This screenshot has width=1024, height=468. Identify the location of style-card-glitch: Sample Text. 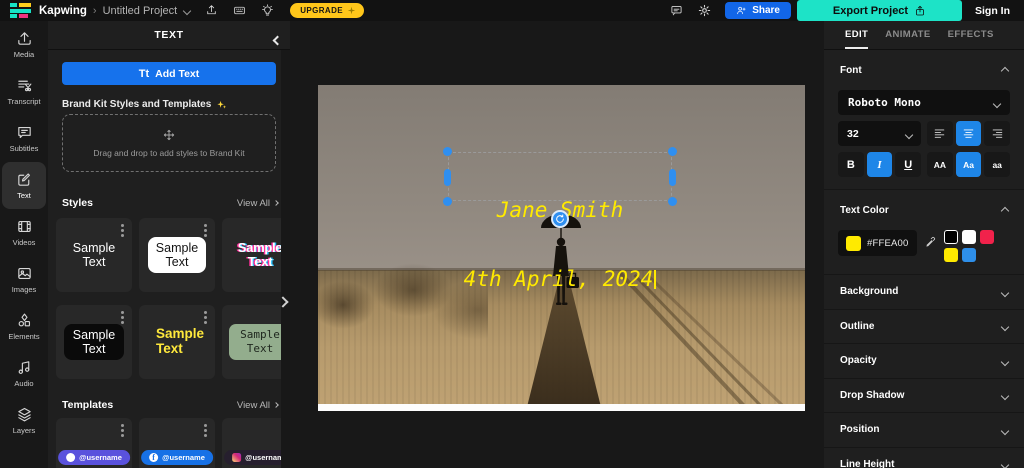
(256, 255).